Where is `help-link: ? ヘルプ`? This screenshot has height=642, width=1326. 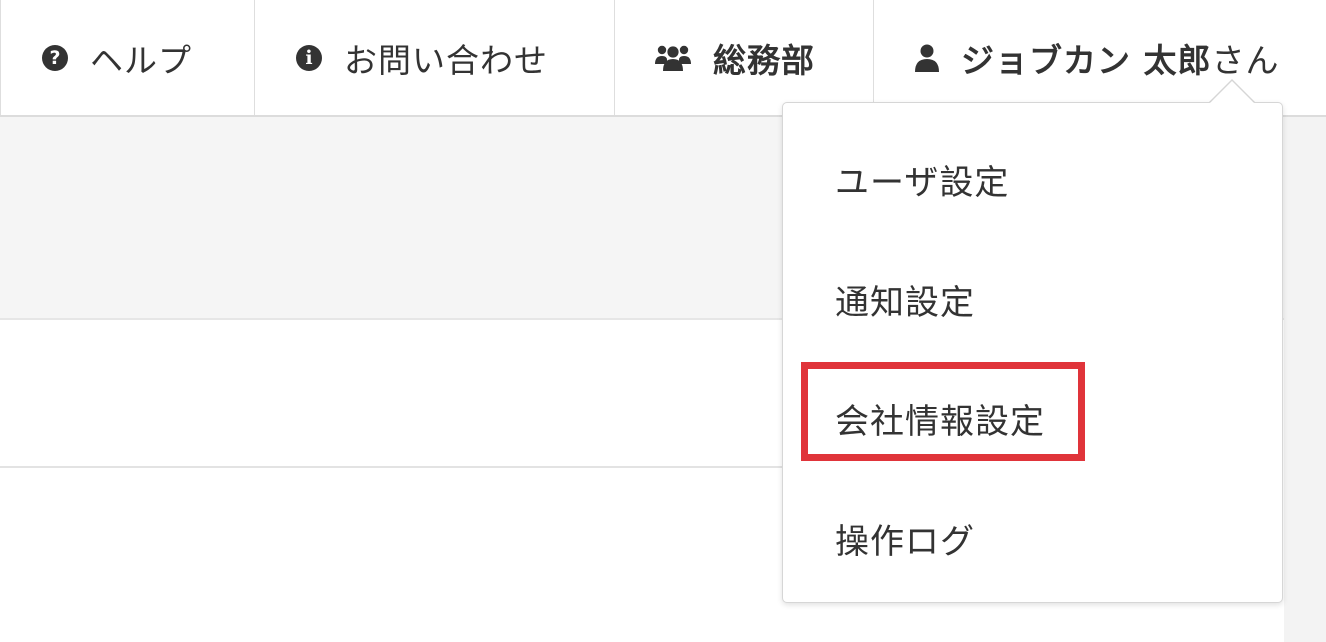
help-link: ? ヘルプ is located at coordinates (148, 57).